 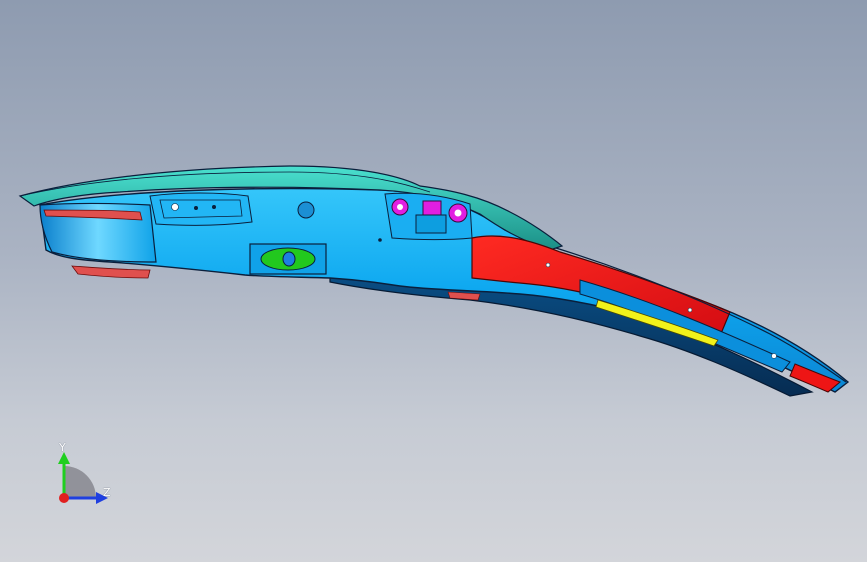 I want to click on inner-recess-left, so click(x=201, y=209).